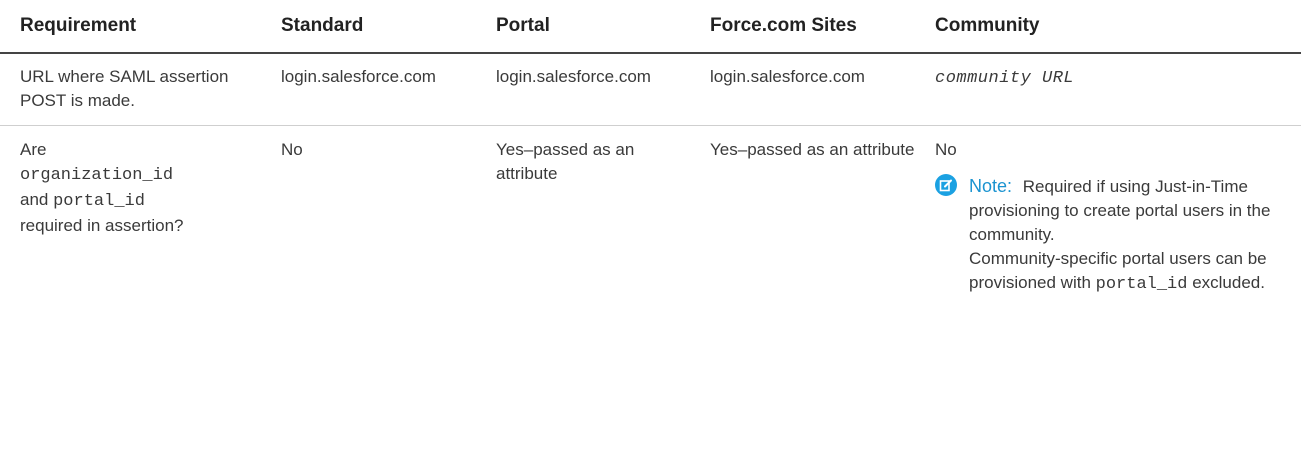  What do you see at coordinates (1005, 78) in the screenshot?
I see `community-url: community URL` at bounding box center [1005, 78].